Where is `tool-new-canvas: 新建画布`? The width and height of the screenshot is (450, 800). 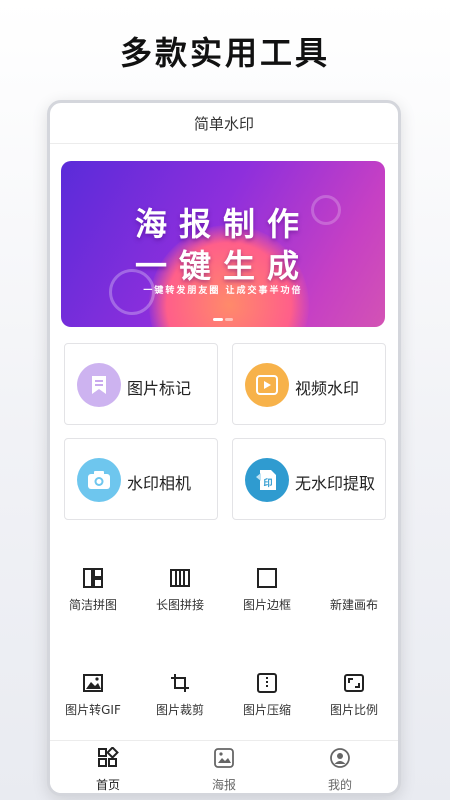
tool-new-canvas: 新建画布 is located at coordinates (354, 589).